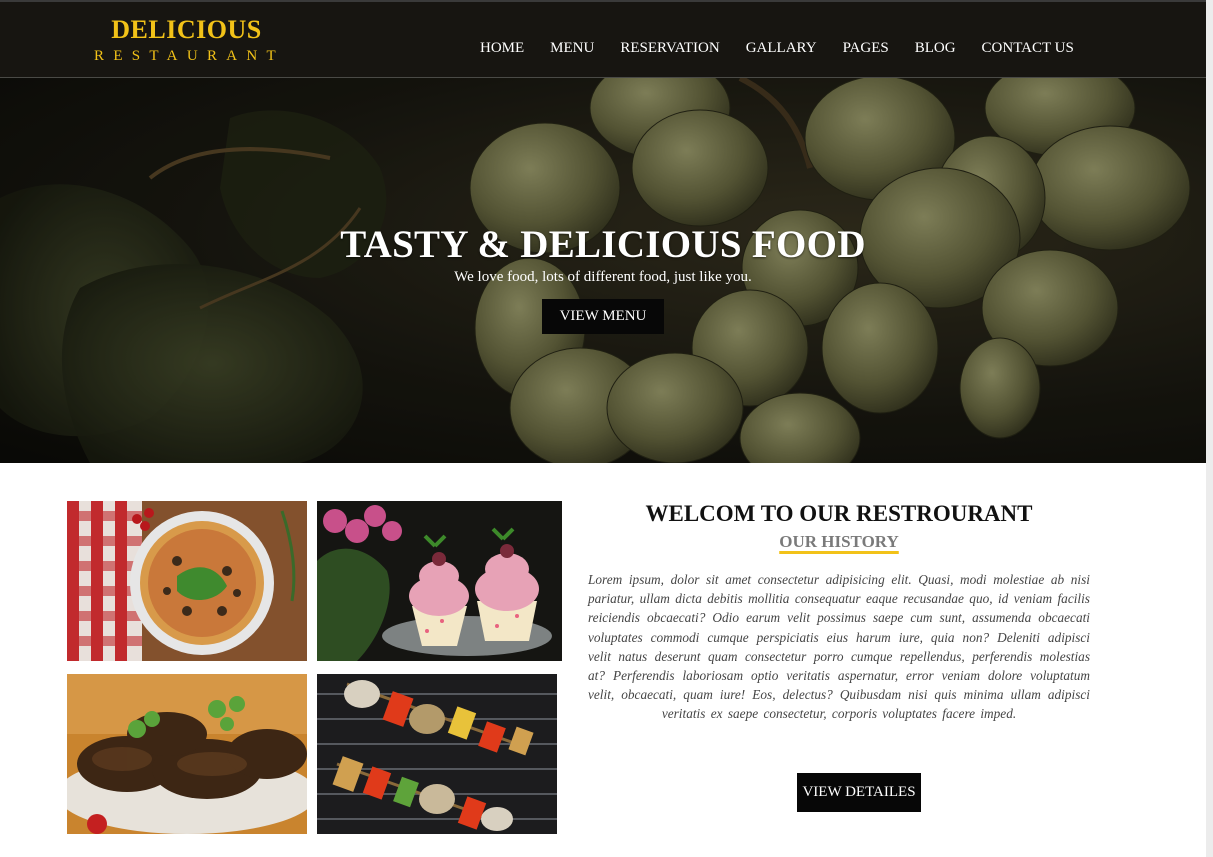  What do you see at coordinates (859, 792) in the screenshot?
I see `view-details-button: VIEW DETAILES` at bounding box center [859, 792].